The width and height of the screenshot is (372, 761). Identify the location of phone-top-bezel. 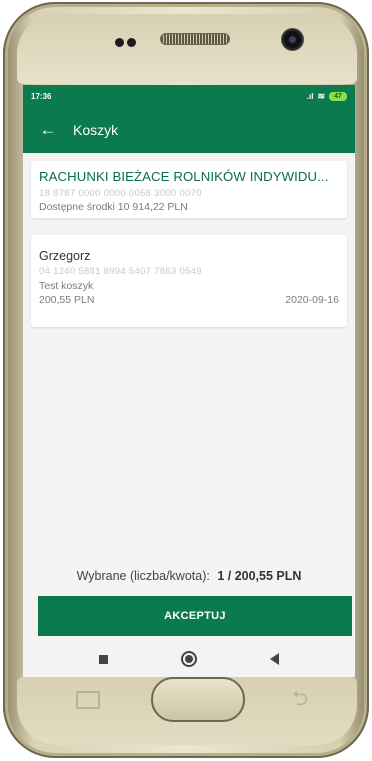
(187, 49).